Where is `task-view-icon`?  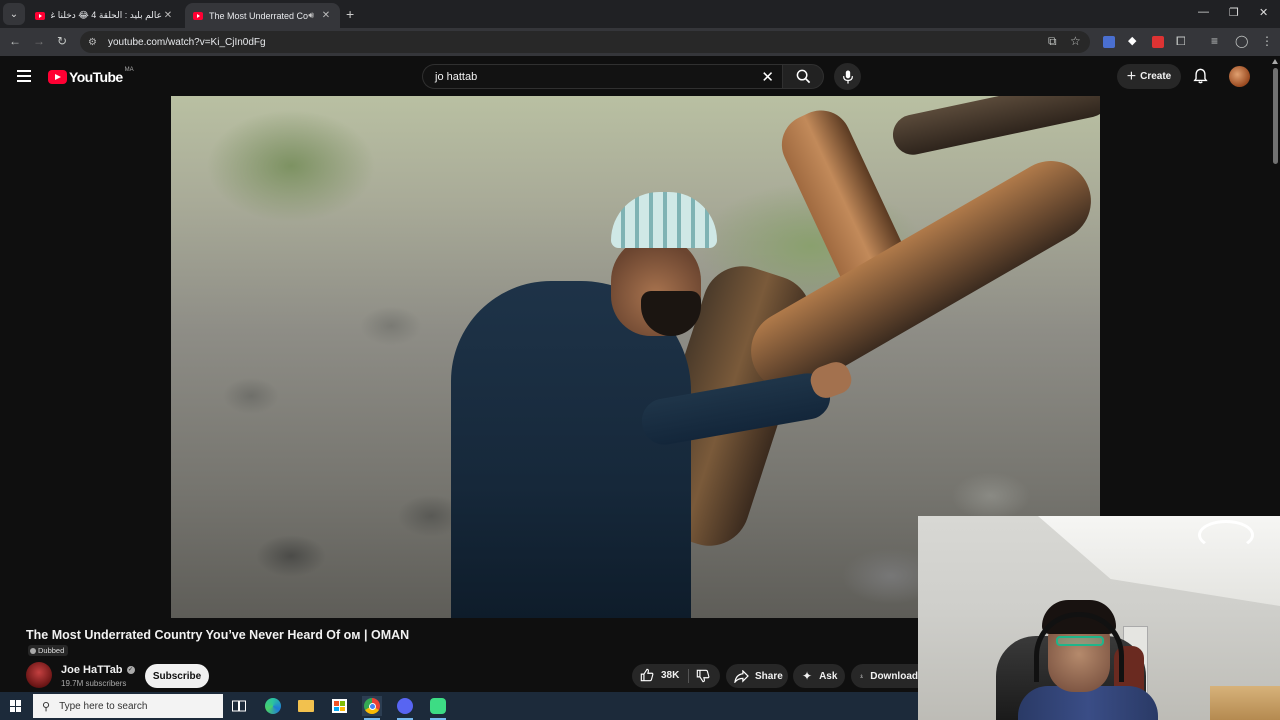 task-view-icon is located at coordinates (239, 706).